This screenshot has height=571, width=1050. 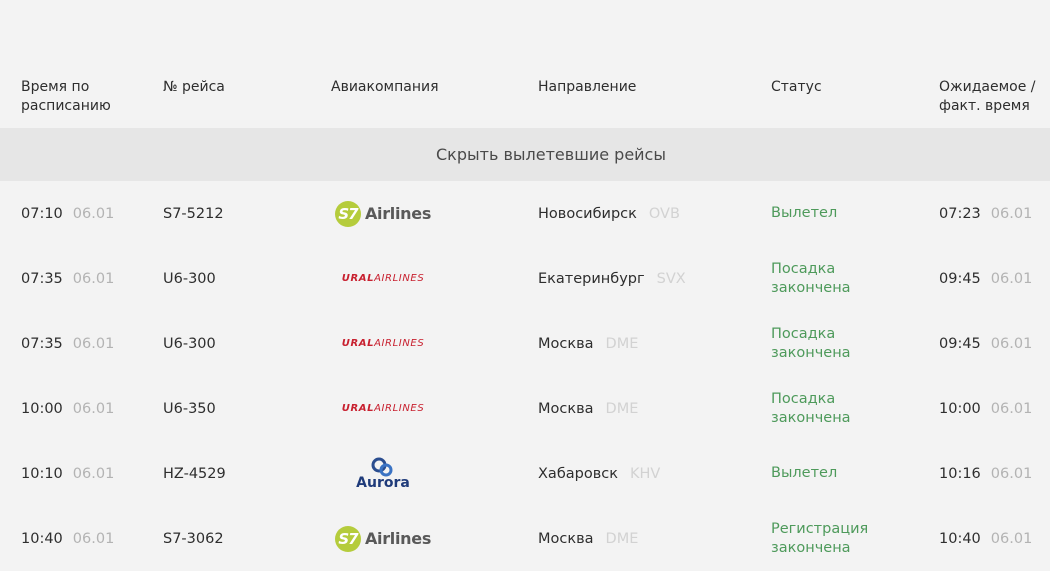 I want to click on direction-cell: Новосибирск OVB, so click(x=609, y=213).